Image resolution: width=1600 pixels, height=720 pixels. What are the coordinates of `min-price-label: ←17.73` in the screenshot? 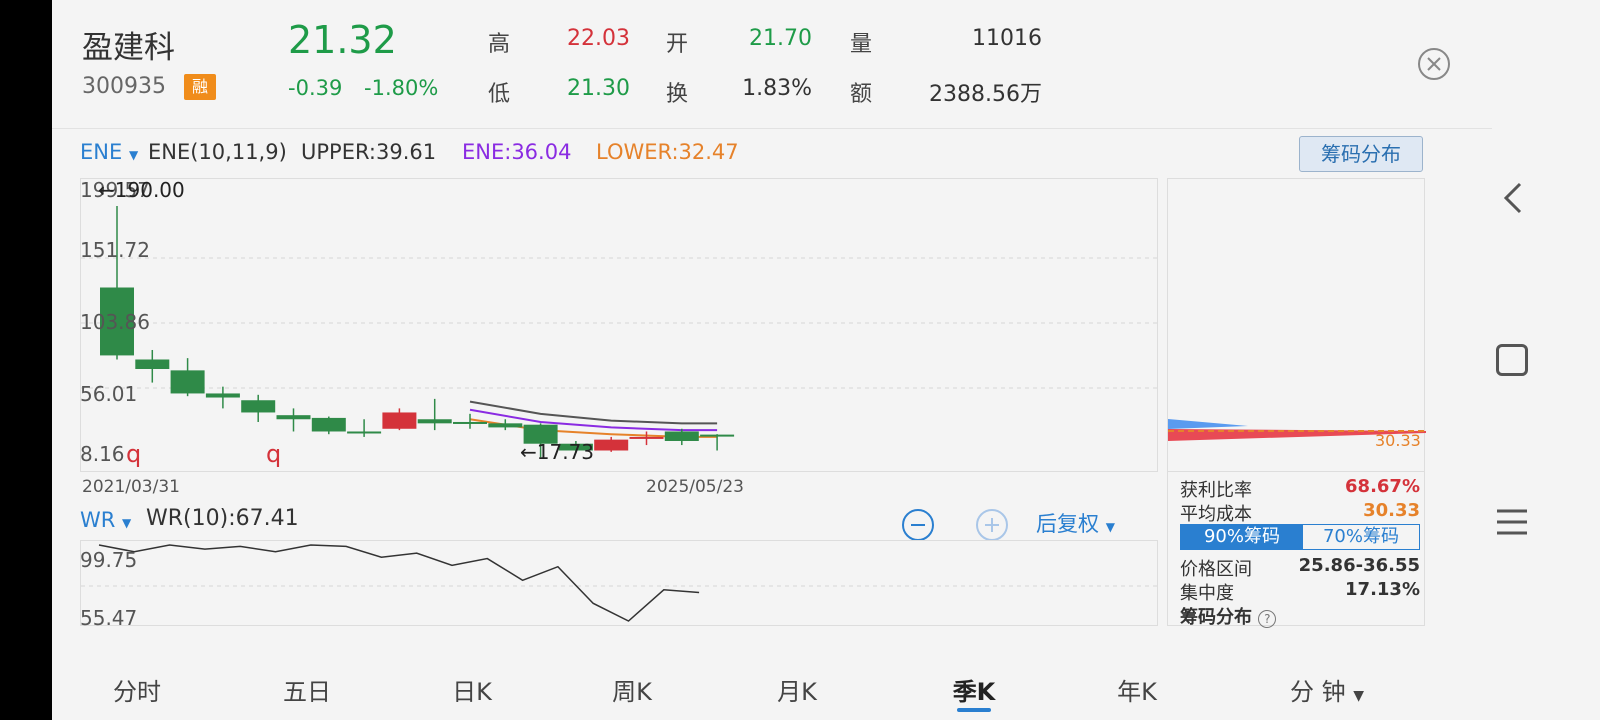 It's located at (557, 452).